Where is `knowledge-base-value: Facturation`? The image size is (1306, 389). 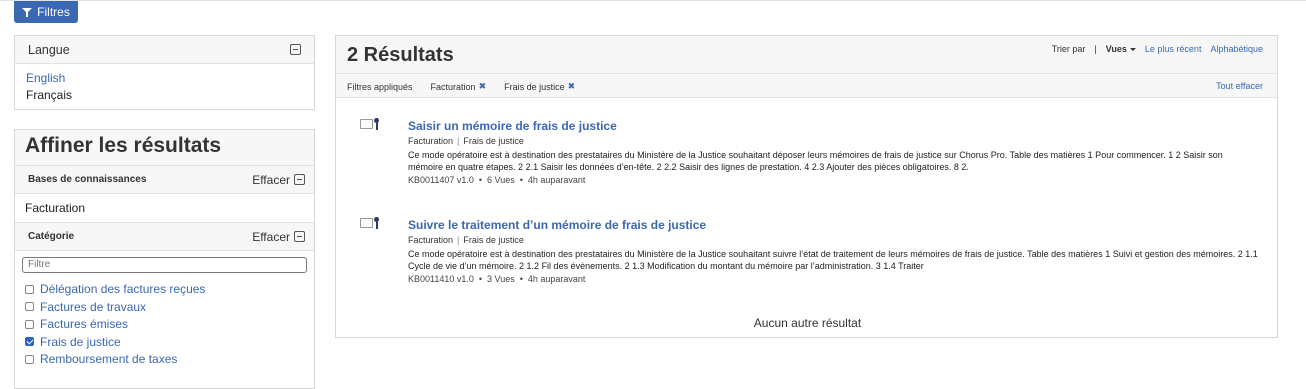 knowledge-base-value: Facturation is located at coordinates (164, 208).